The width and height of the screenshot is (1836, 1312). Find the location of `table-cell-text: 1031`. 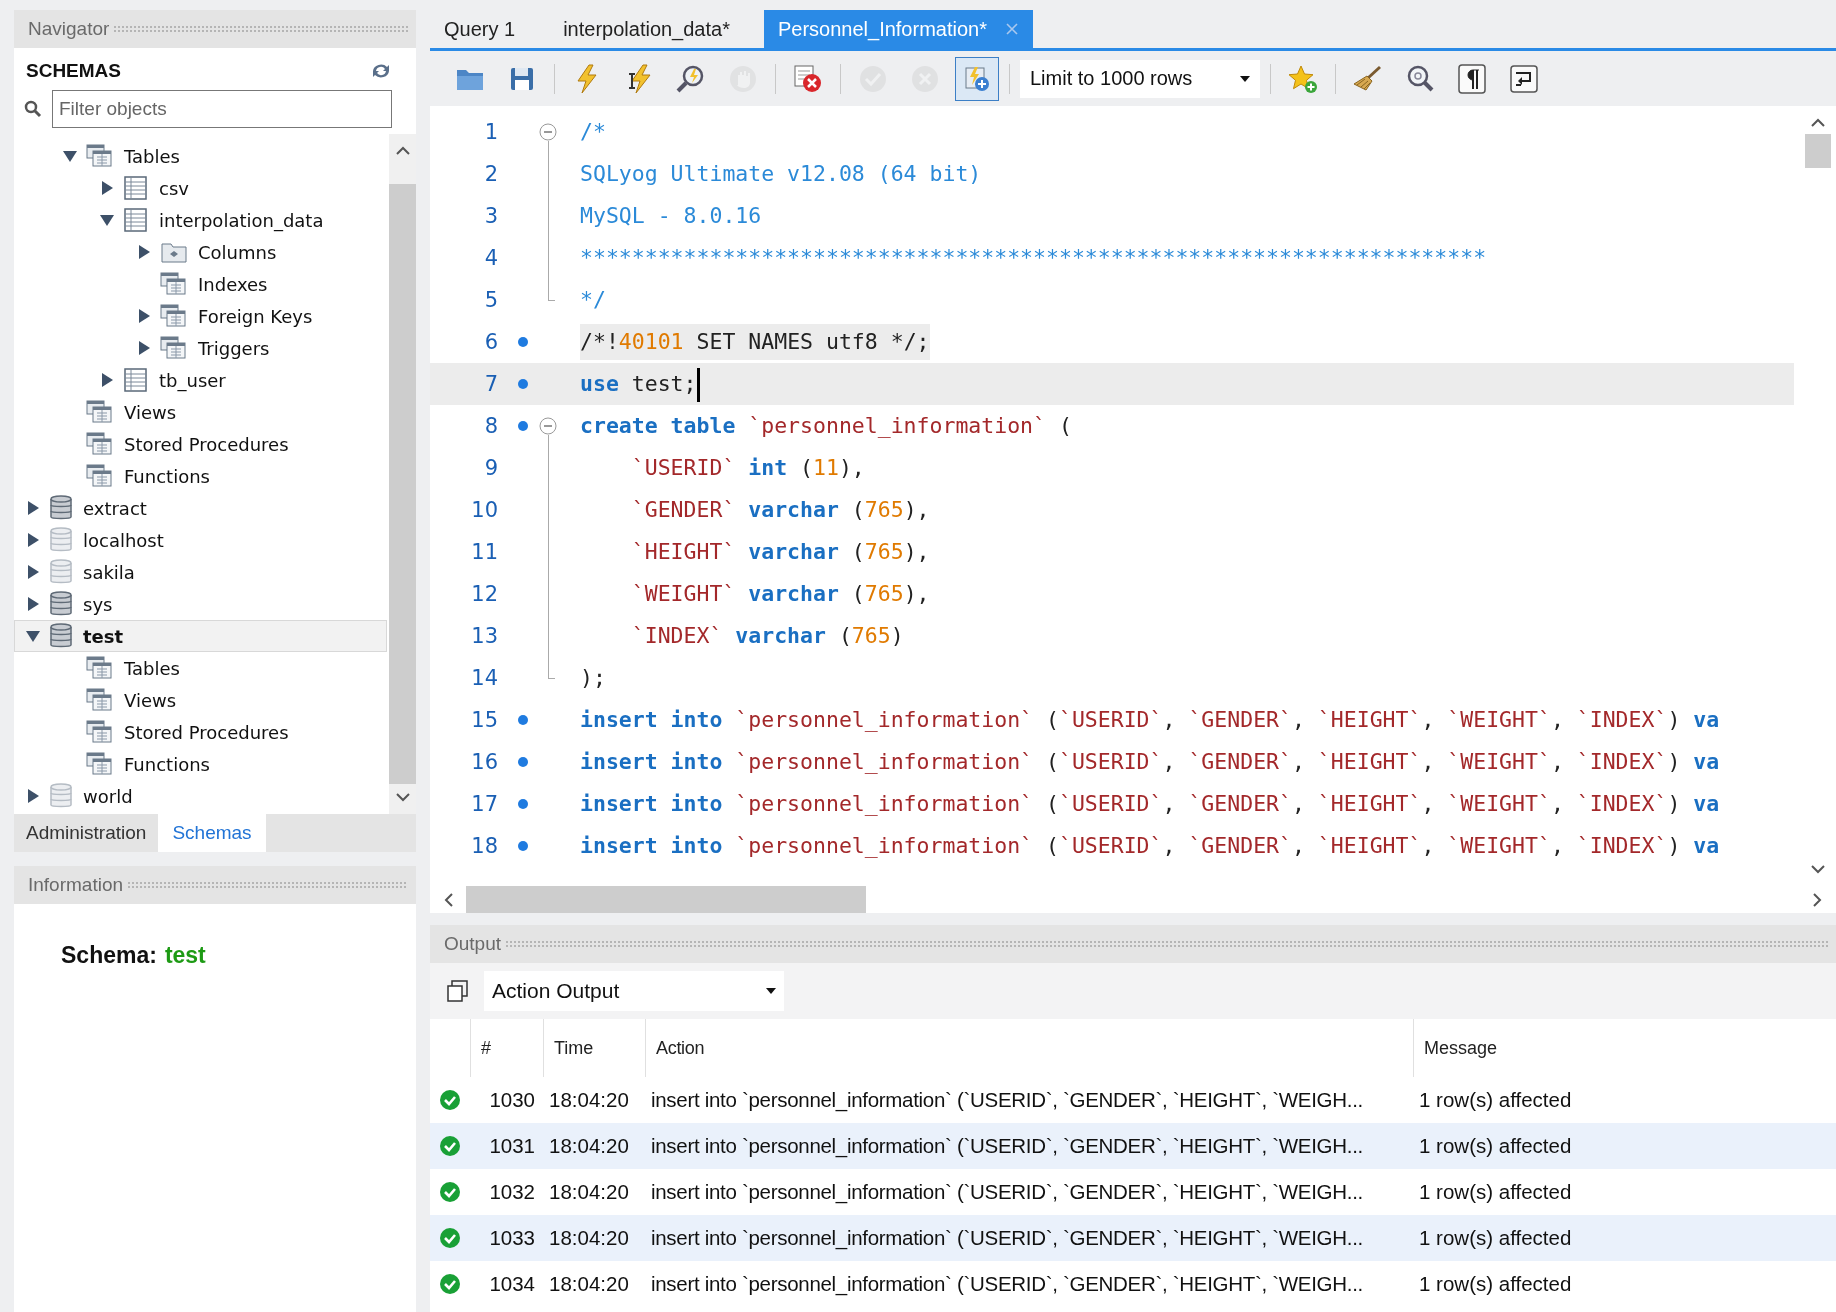

table-cell-text: 1031 is located at coordinates (512, 1146).